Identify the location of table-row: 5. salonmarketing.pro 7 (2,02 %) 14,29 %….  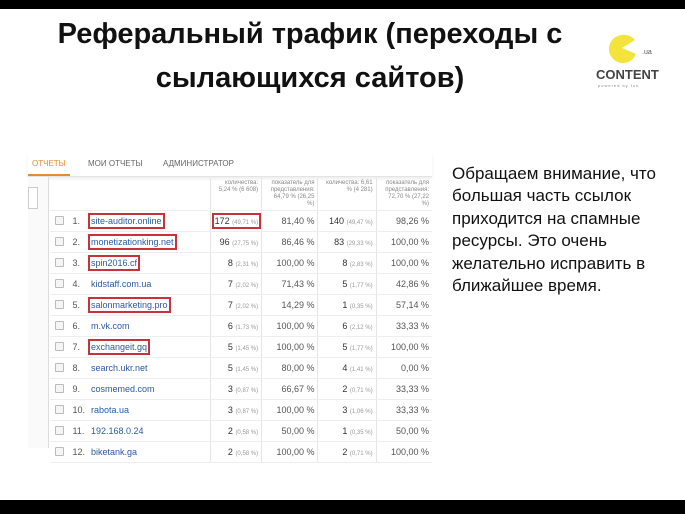
(241, 305).